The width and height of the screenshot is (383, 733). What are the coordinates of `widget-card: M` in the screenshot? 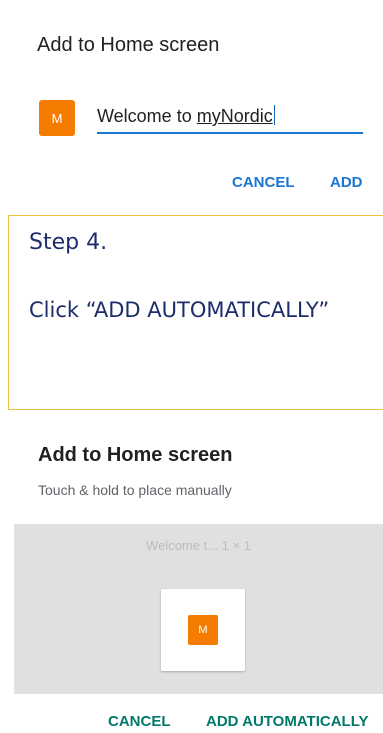 It's located at (203, 630).